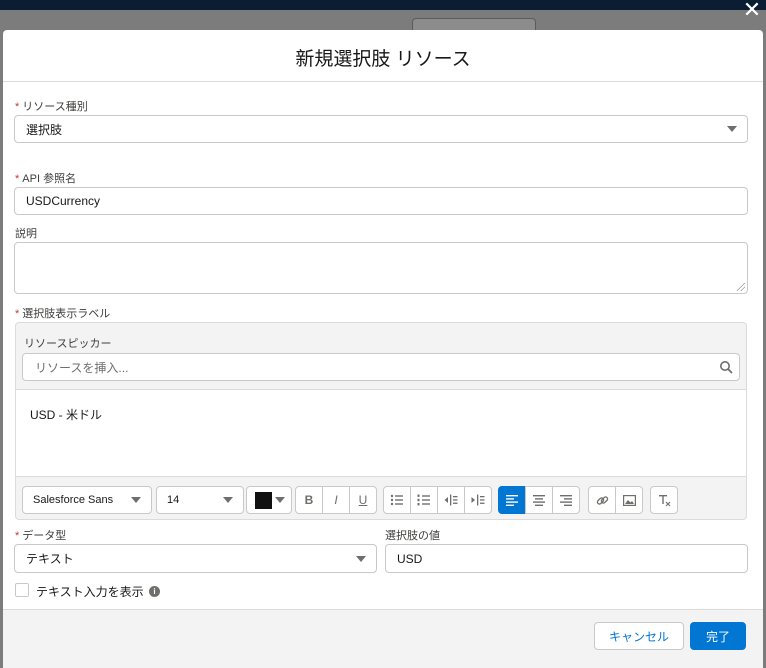 The height and width of the screenshot is (668, 766). What do you see at coordinates (566, 558) in the screenshot?
I see `choice-value-input: USD` at bounding box center [566, 558].